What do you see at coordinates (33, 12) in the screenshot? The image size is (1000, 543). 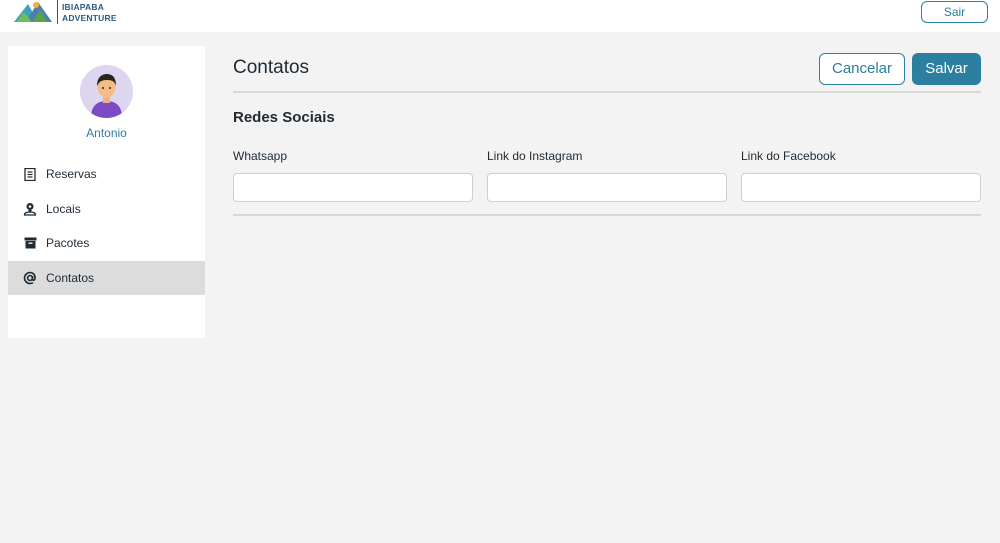 I see `mountain-logo-icon` at bounding box center [33, 12].